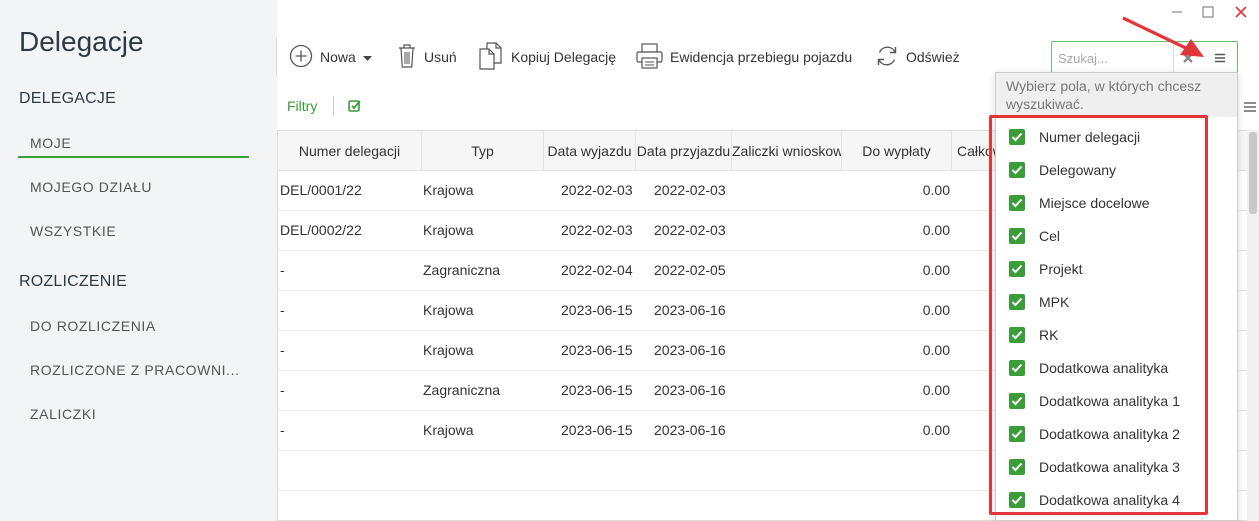 The height and width of the screenshot is (521, 1259). I want to click on nav-item-mojego-dzialu: MOJEGO DZIAŁU, so click(133, 187).